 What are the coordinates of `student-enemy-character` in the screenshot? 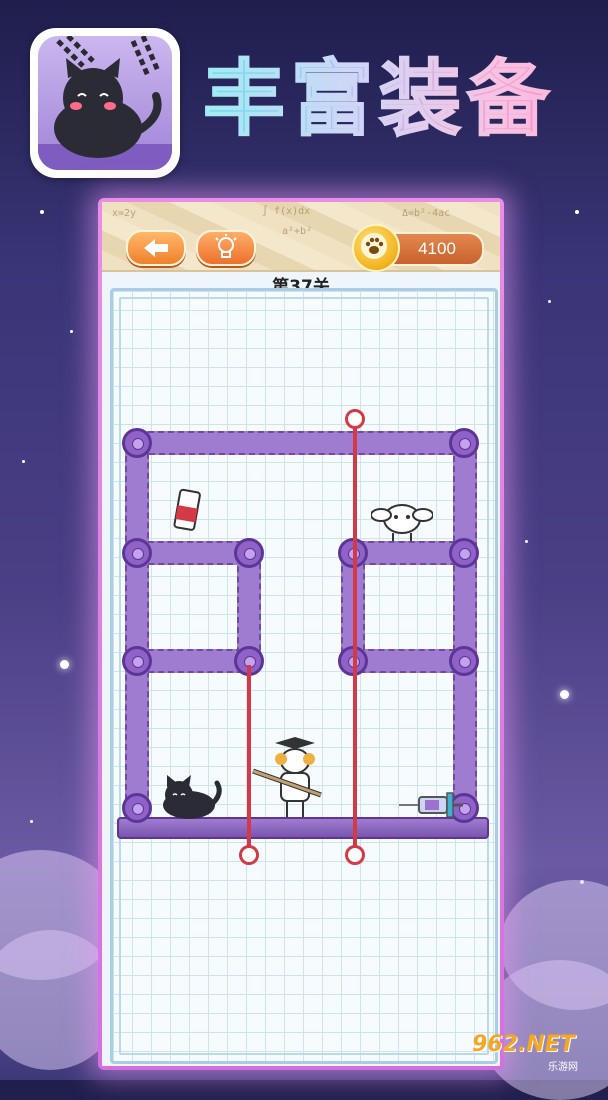 It's located at (287, 777).